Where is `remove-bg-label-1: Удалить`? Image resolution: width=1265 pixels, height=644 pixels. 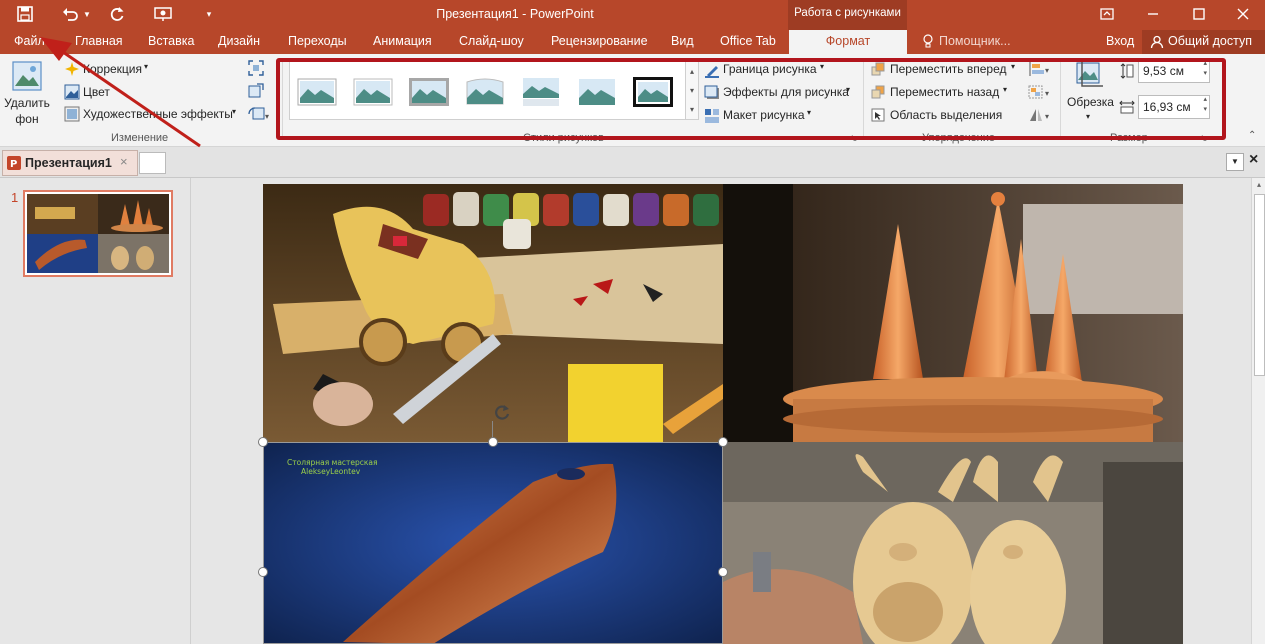
remove-bg-label-1: Удалить is located at coordinates (27, 103).